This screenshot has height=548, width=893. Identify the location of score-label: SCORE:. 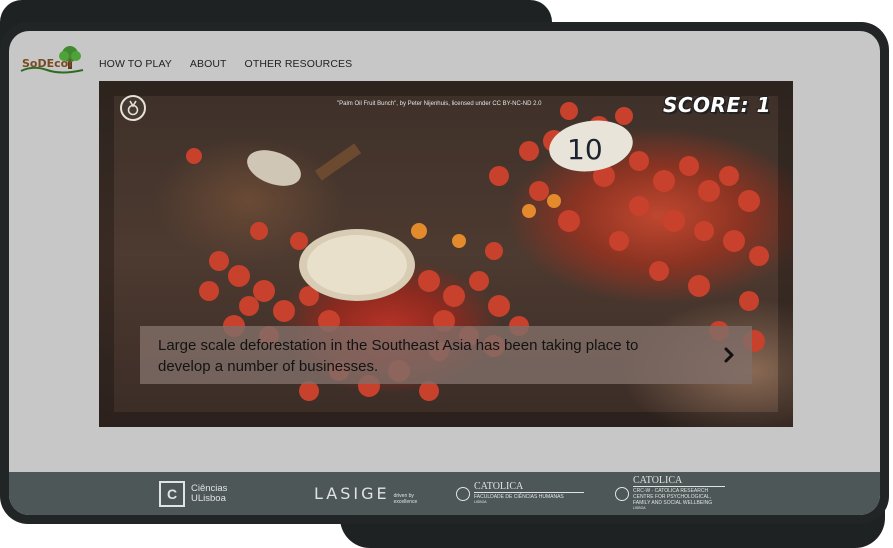
(706, 105).